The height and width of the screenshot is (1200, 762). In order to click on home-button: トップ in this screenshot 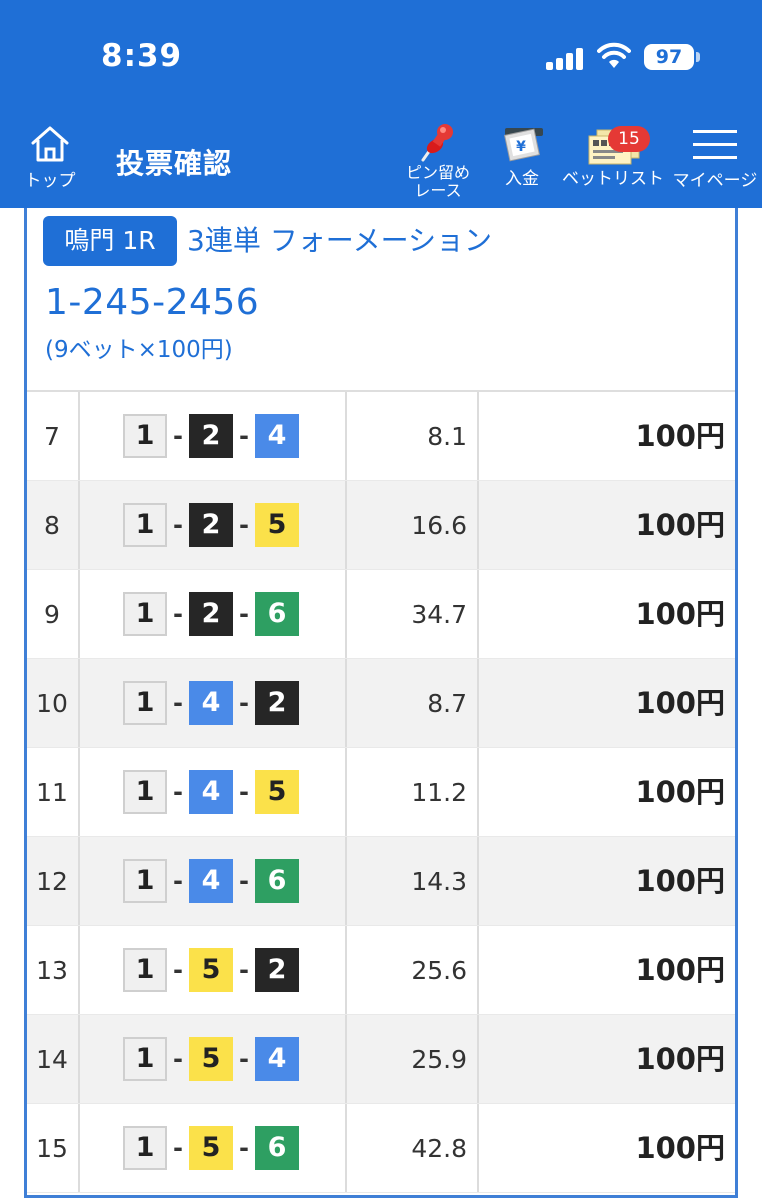, I will do `click(50, 157)`.